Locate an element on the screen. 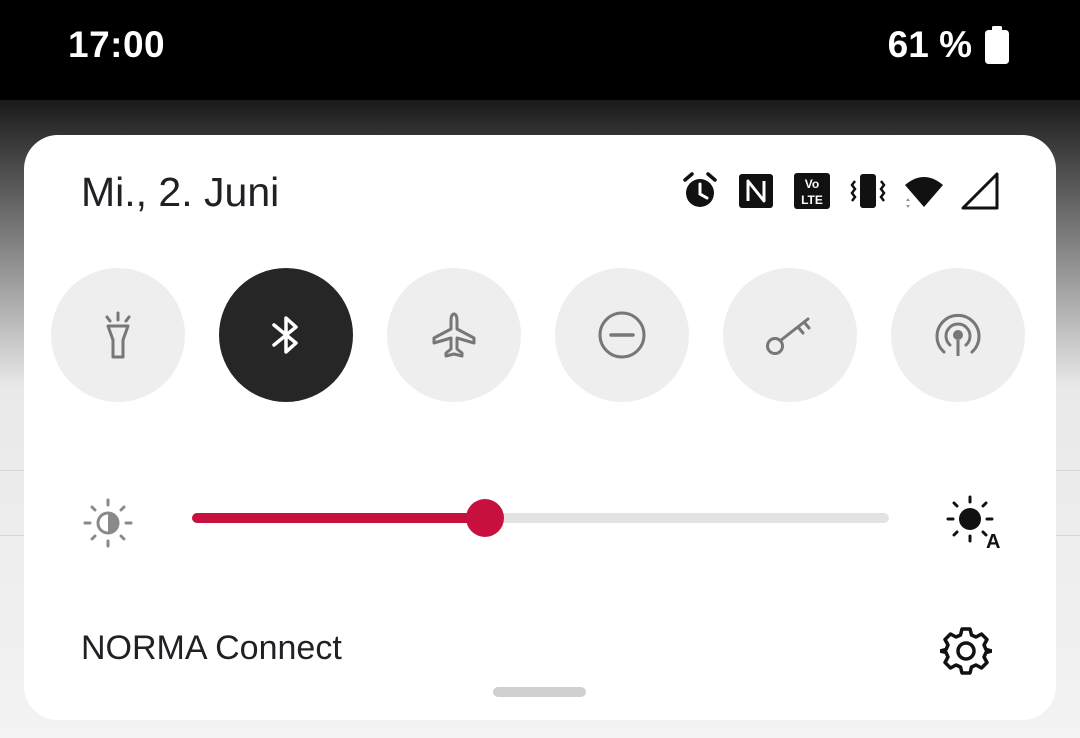 The width and height of the screenshot is (1080, 738). airplane-icon is located at coordinates (454, 335).